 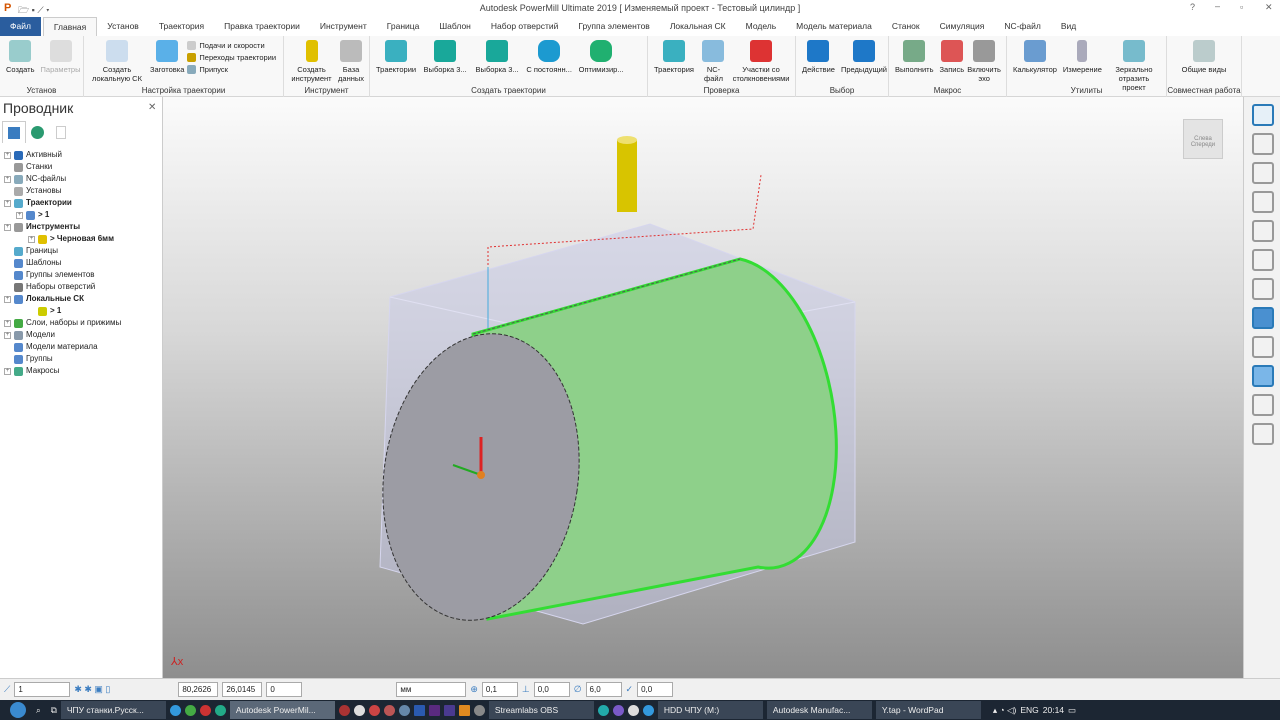 I want to click on selection-mode-icons: ✱ ✱ ▣ ▯, so click(x=104, y=689).